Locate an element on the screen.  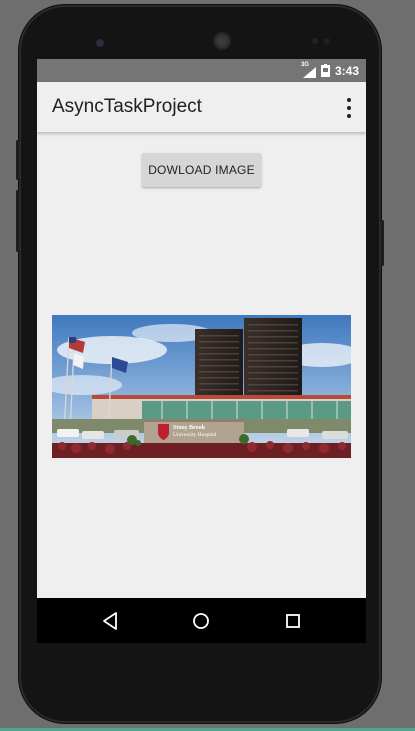
navigation-bar is located at coordinates (201, 620).